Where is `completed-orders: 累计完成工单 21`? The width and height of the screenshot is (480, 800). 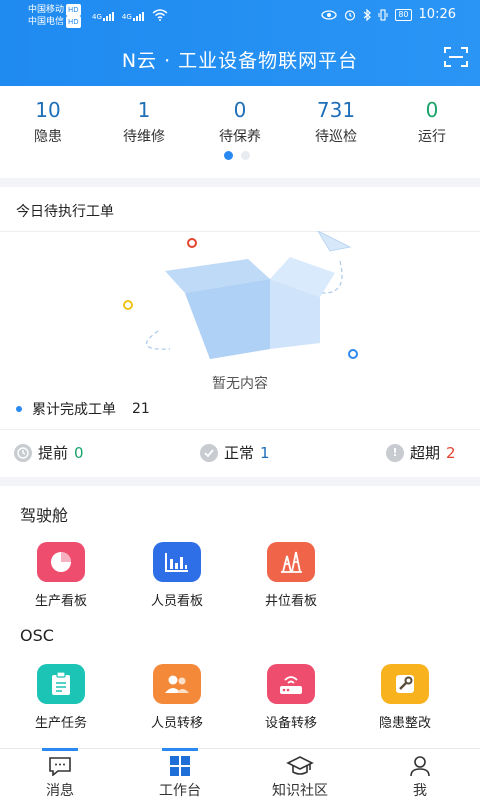 completed-orders: 累计完成工单 21 is located at coordinates (83, 409).